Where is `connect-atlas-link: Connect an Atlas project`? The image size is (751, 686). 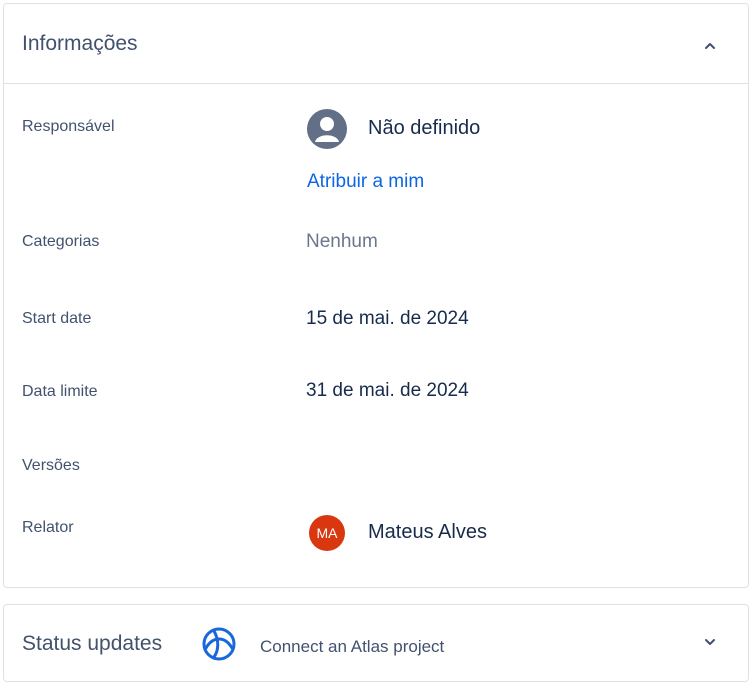 connect-atlas-link: Connect an Atlas project is located at coordinates (352, 647).